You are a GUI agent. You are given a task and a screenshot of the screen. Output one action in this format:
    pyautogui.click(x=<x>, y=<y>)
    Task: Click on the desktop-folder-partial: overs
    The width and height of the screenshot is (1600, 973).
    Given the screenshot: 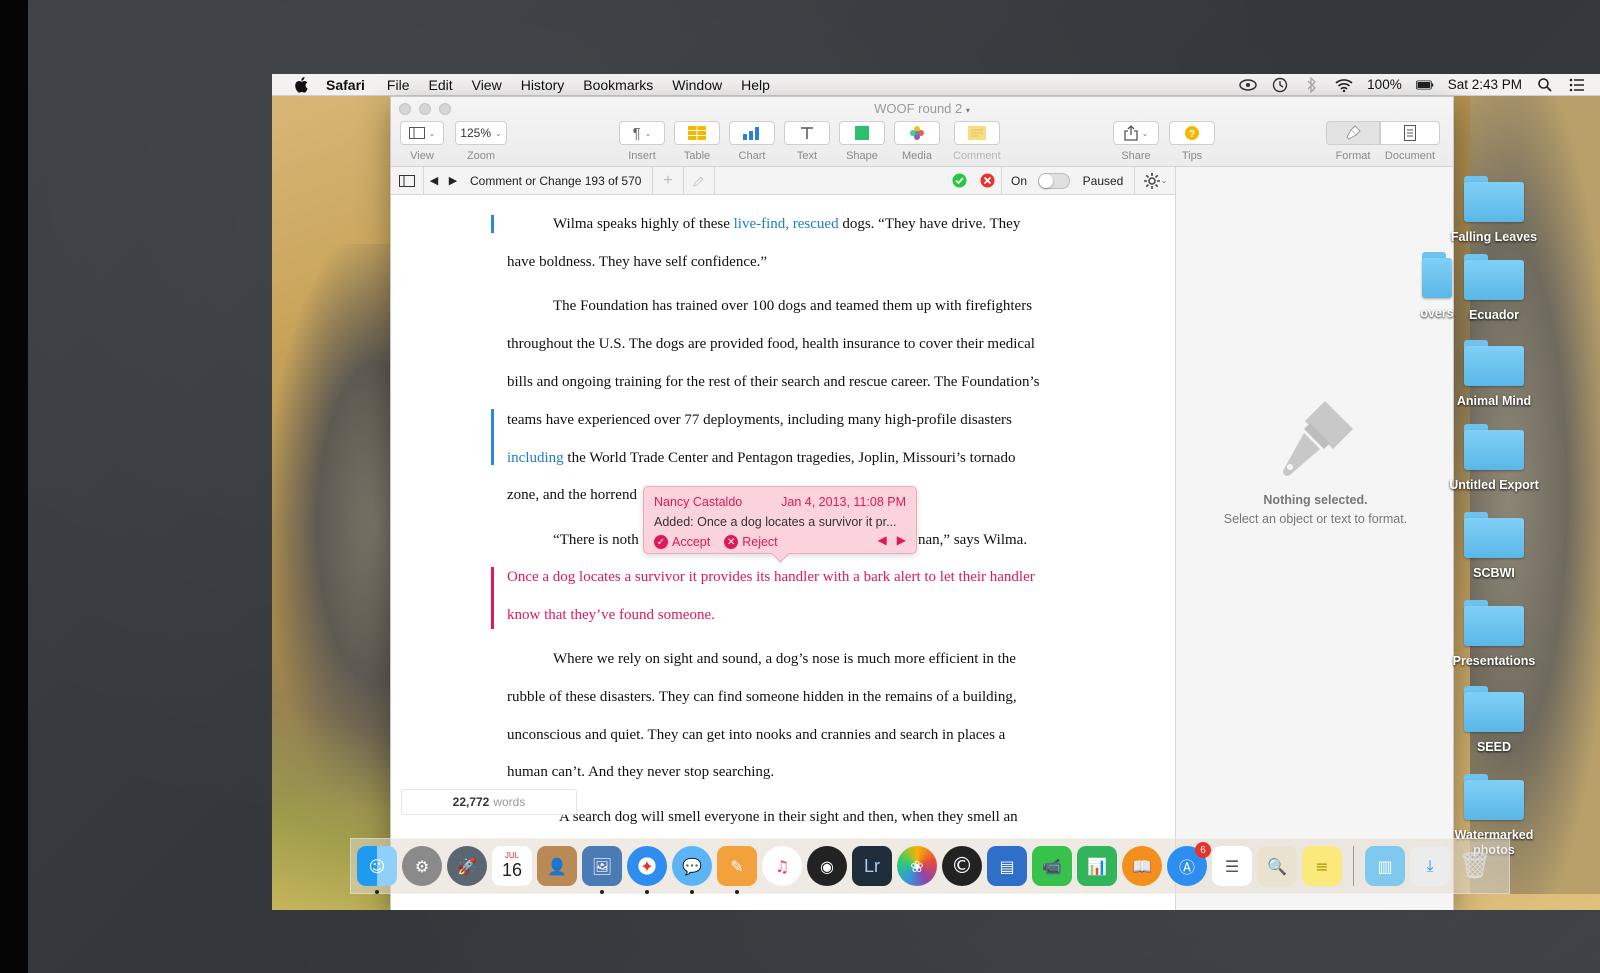 What is the action you would take?
    pyautogui.click(x=1437, y=286)
    